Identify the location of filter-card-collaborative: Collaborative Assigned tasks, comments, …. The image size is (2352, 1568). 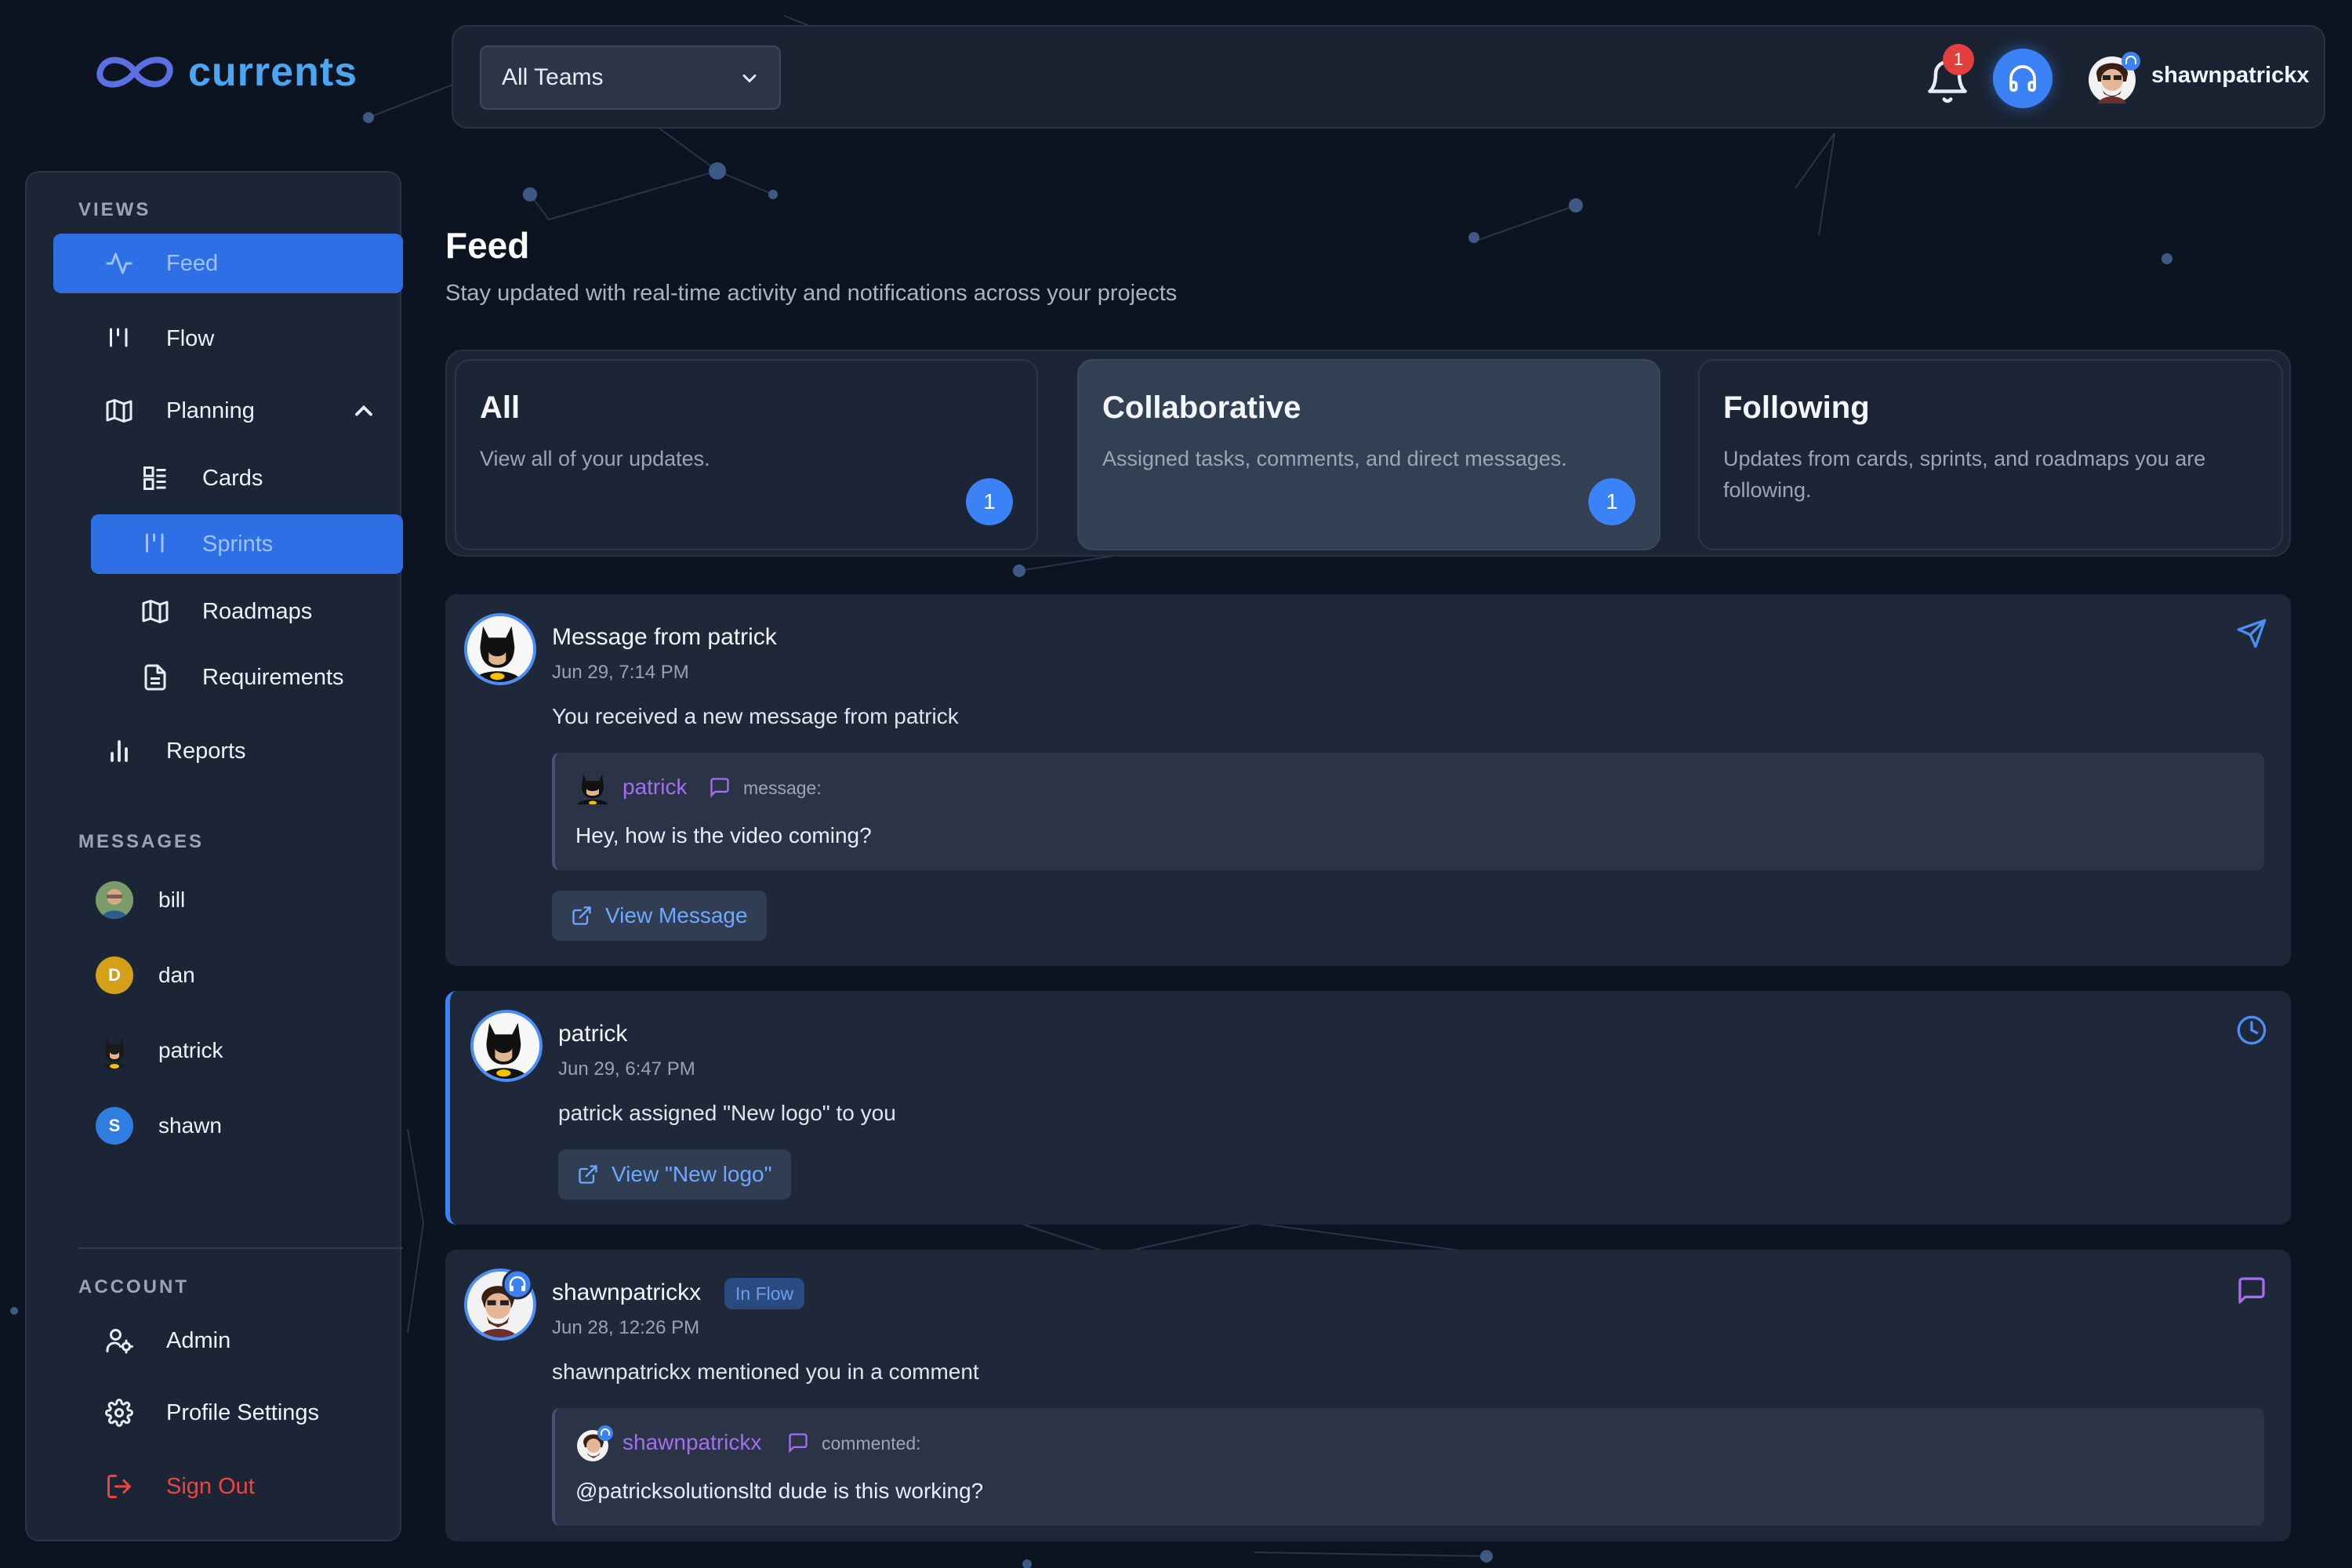
(1369, 454).